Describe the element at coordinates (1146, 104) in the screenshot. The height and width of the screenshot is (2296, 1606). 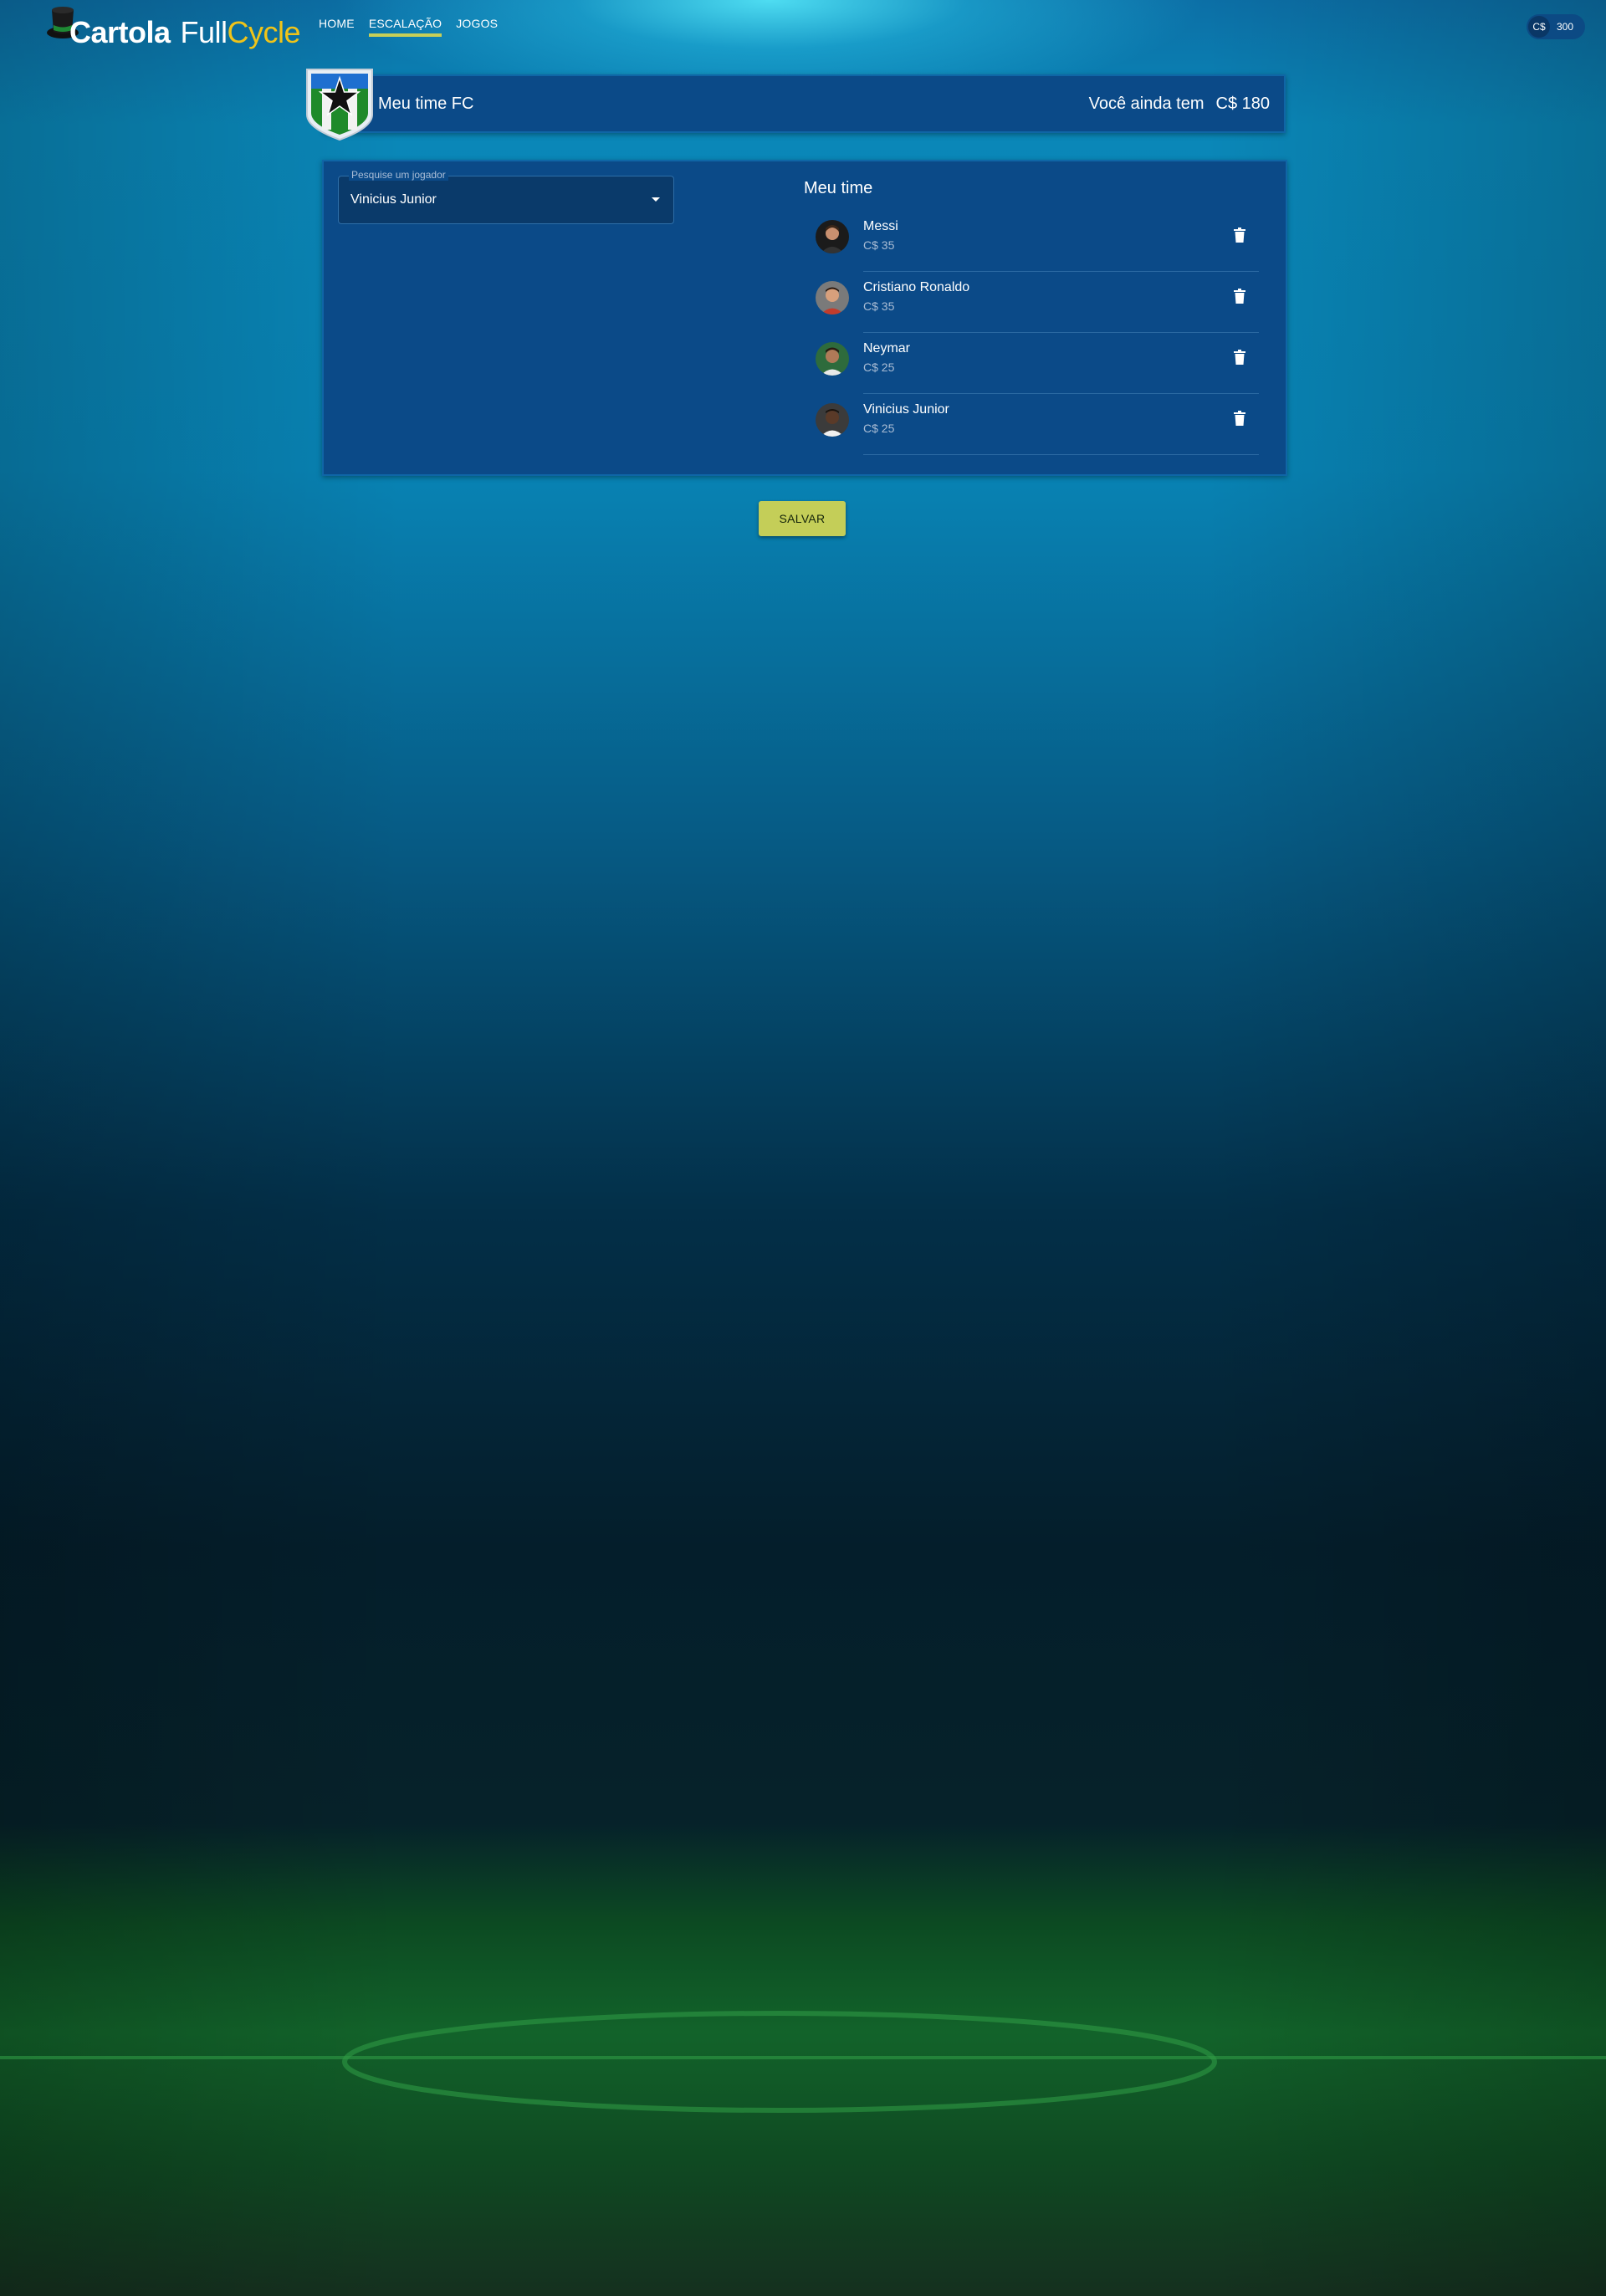
I see `budget-label: Você ainda tem` at that location.